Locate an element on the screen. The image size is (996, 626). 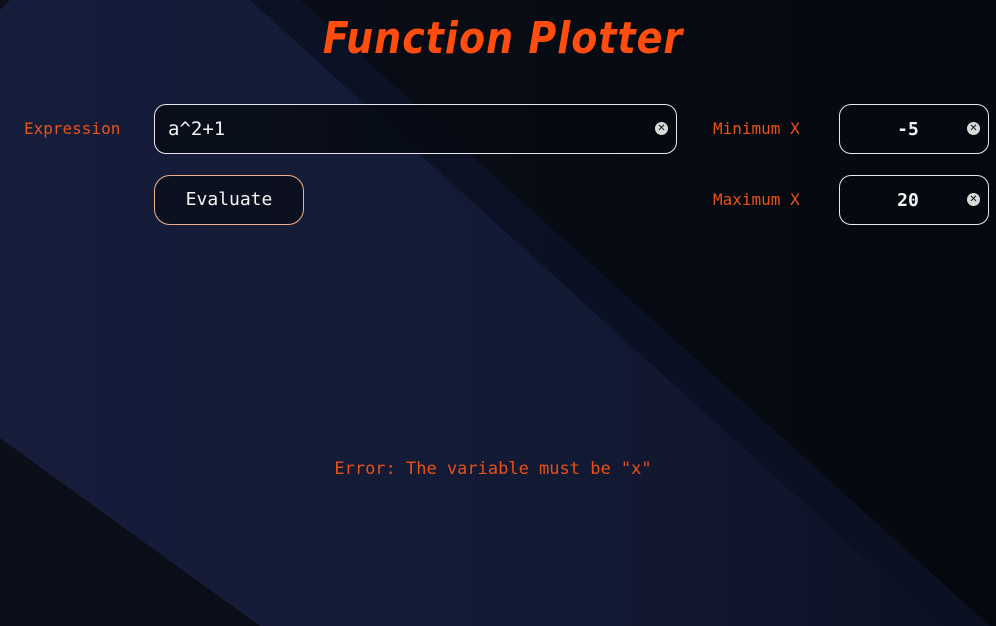
min-x-input is located at coordinates (914, 129).